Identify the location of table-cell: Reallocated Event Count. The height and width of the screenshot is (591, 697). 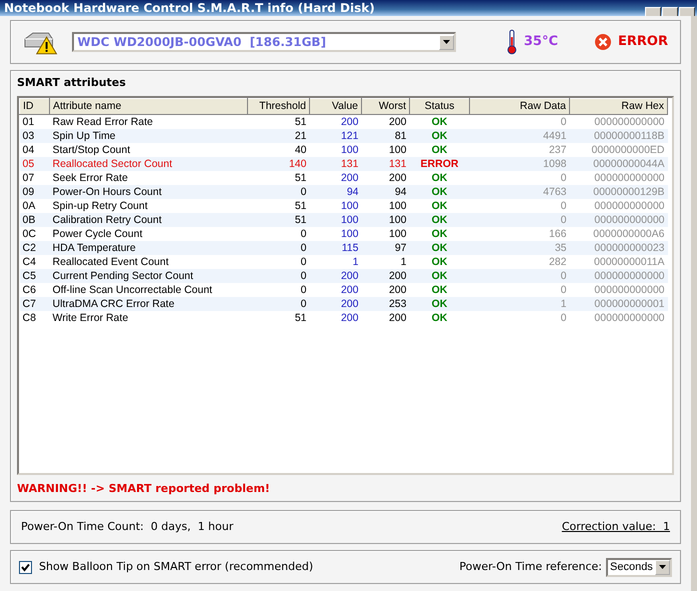
(149, 262).